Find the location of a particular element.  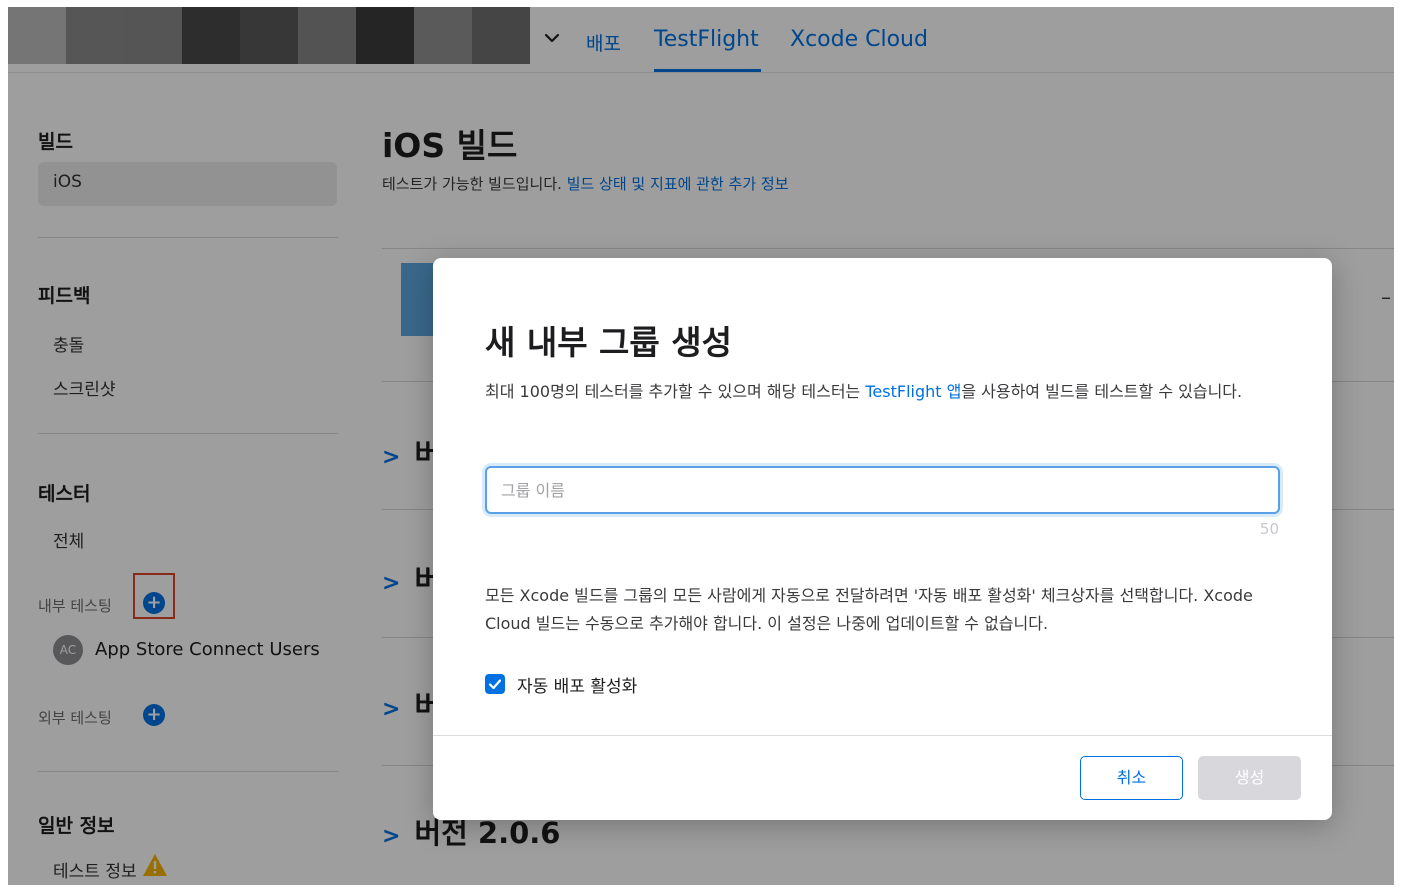

checkmark-icon is located at coordinates (495, 684).